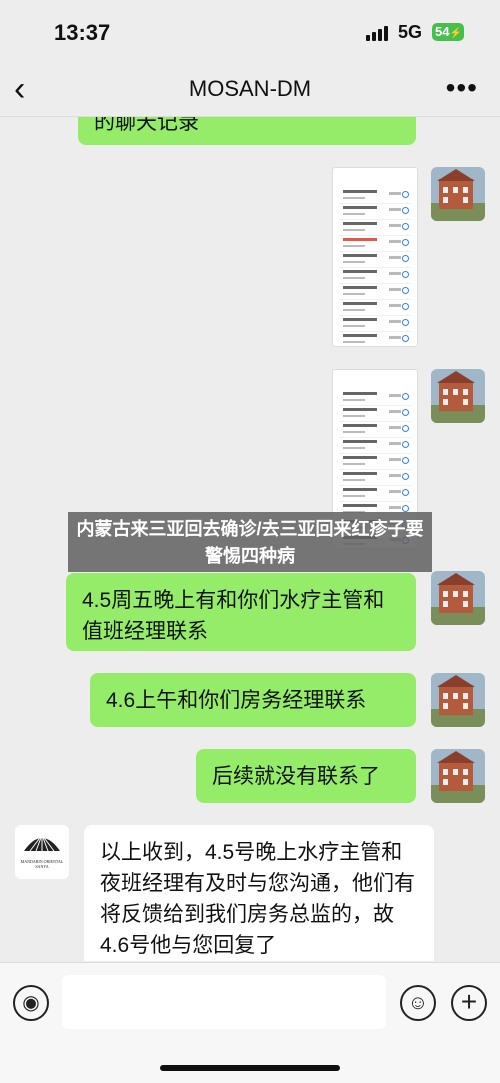 This screenshot has height=1083, width=500. Describe the element at coordinates (375, 257) in the screenshot. I see `call-log-screenshot` at that location.